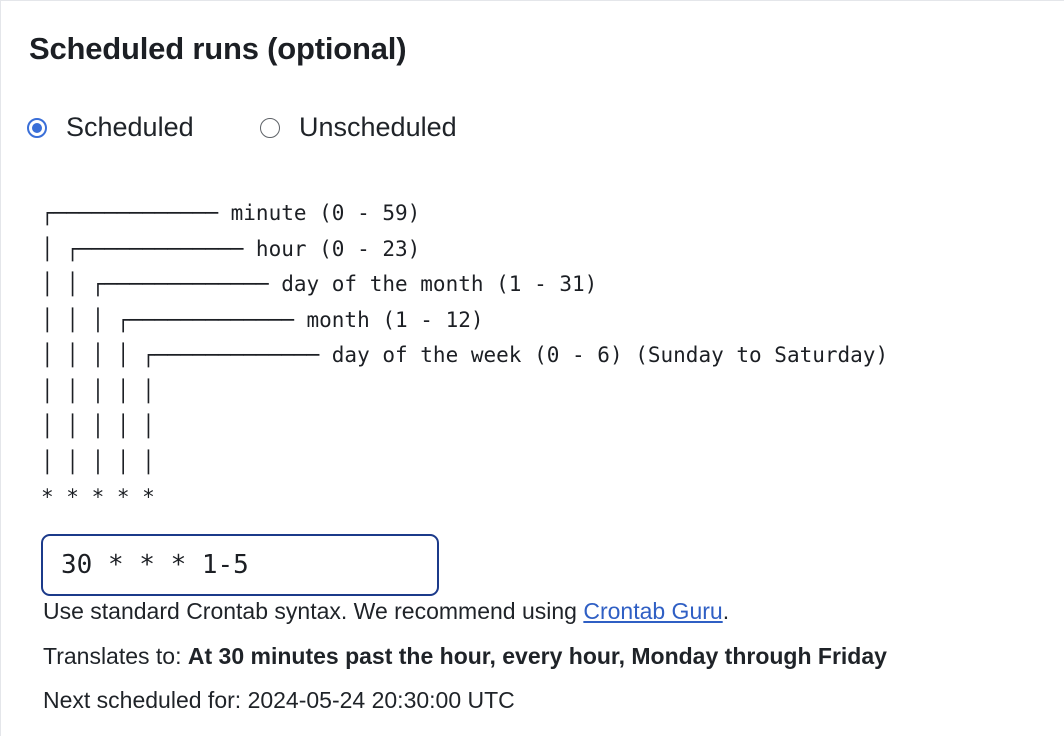 Image resolution: width=1064 pixels, height=736 pixels. What do you see at coordinates (218, 48) in the screenshot?
I see `section-title: Scheduled runs (optional)` at bounding box center [218, 48].